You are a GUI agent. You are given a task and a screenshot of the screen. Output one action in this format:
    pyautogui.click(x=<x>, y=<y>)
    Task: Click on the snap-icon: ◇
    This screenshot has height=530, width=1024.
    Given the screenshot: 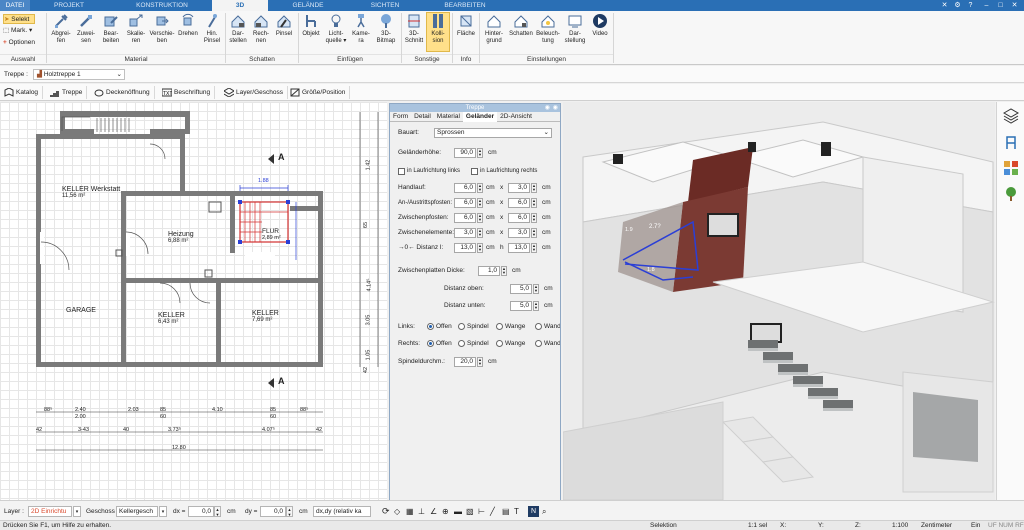 What is the action you would take?
    pyautogui.click(x=397, y=511)
    